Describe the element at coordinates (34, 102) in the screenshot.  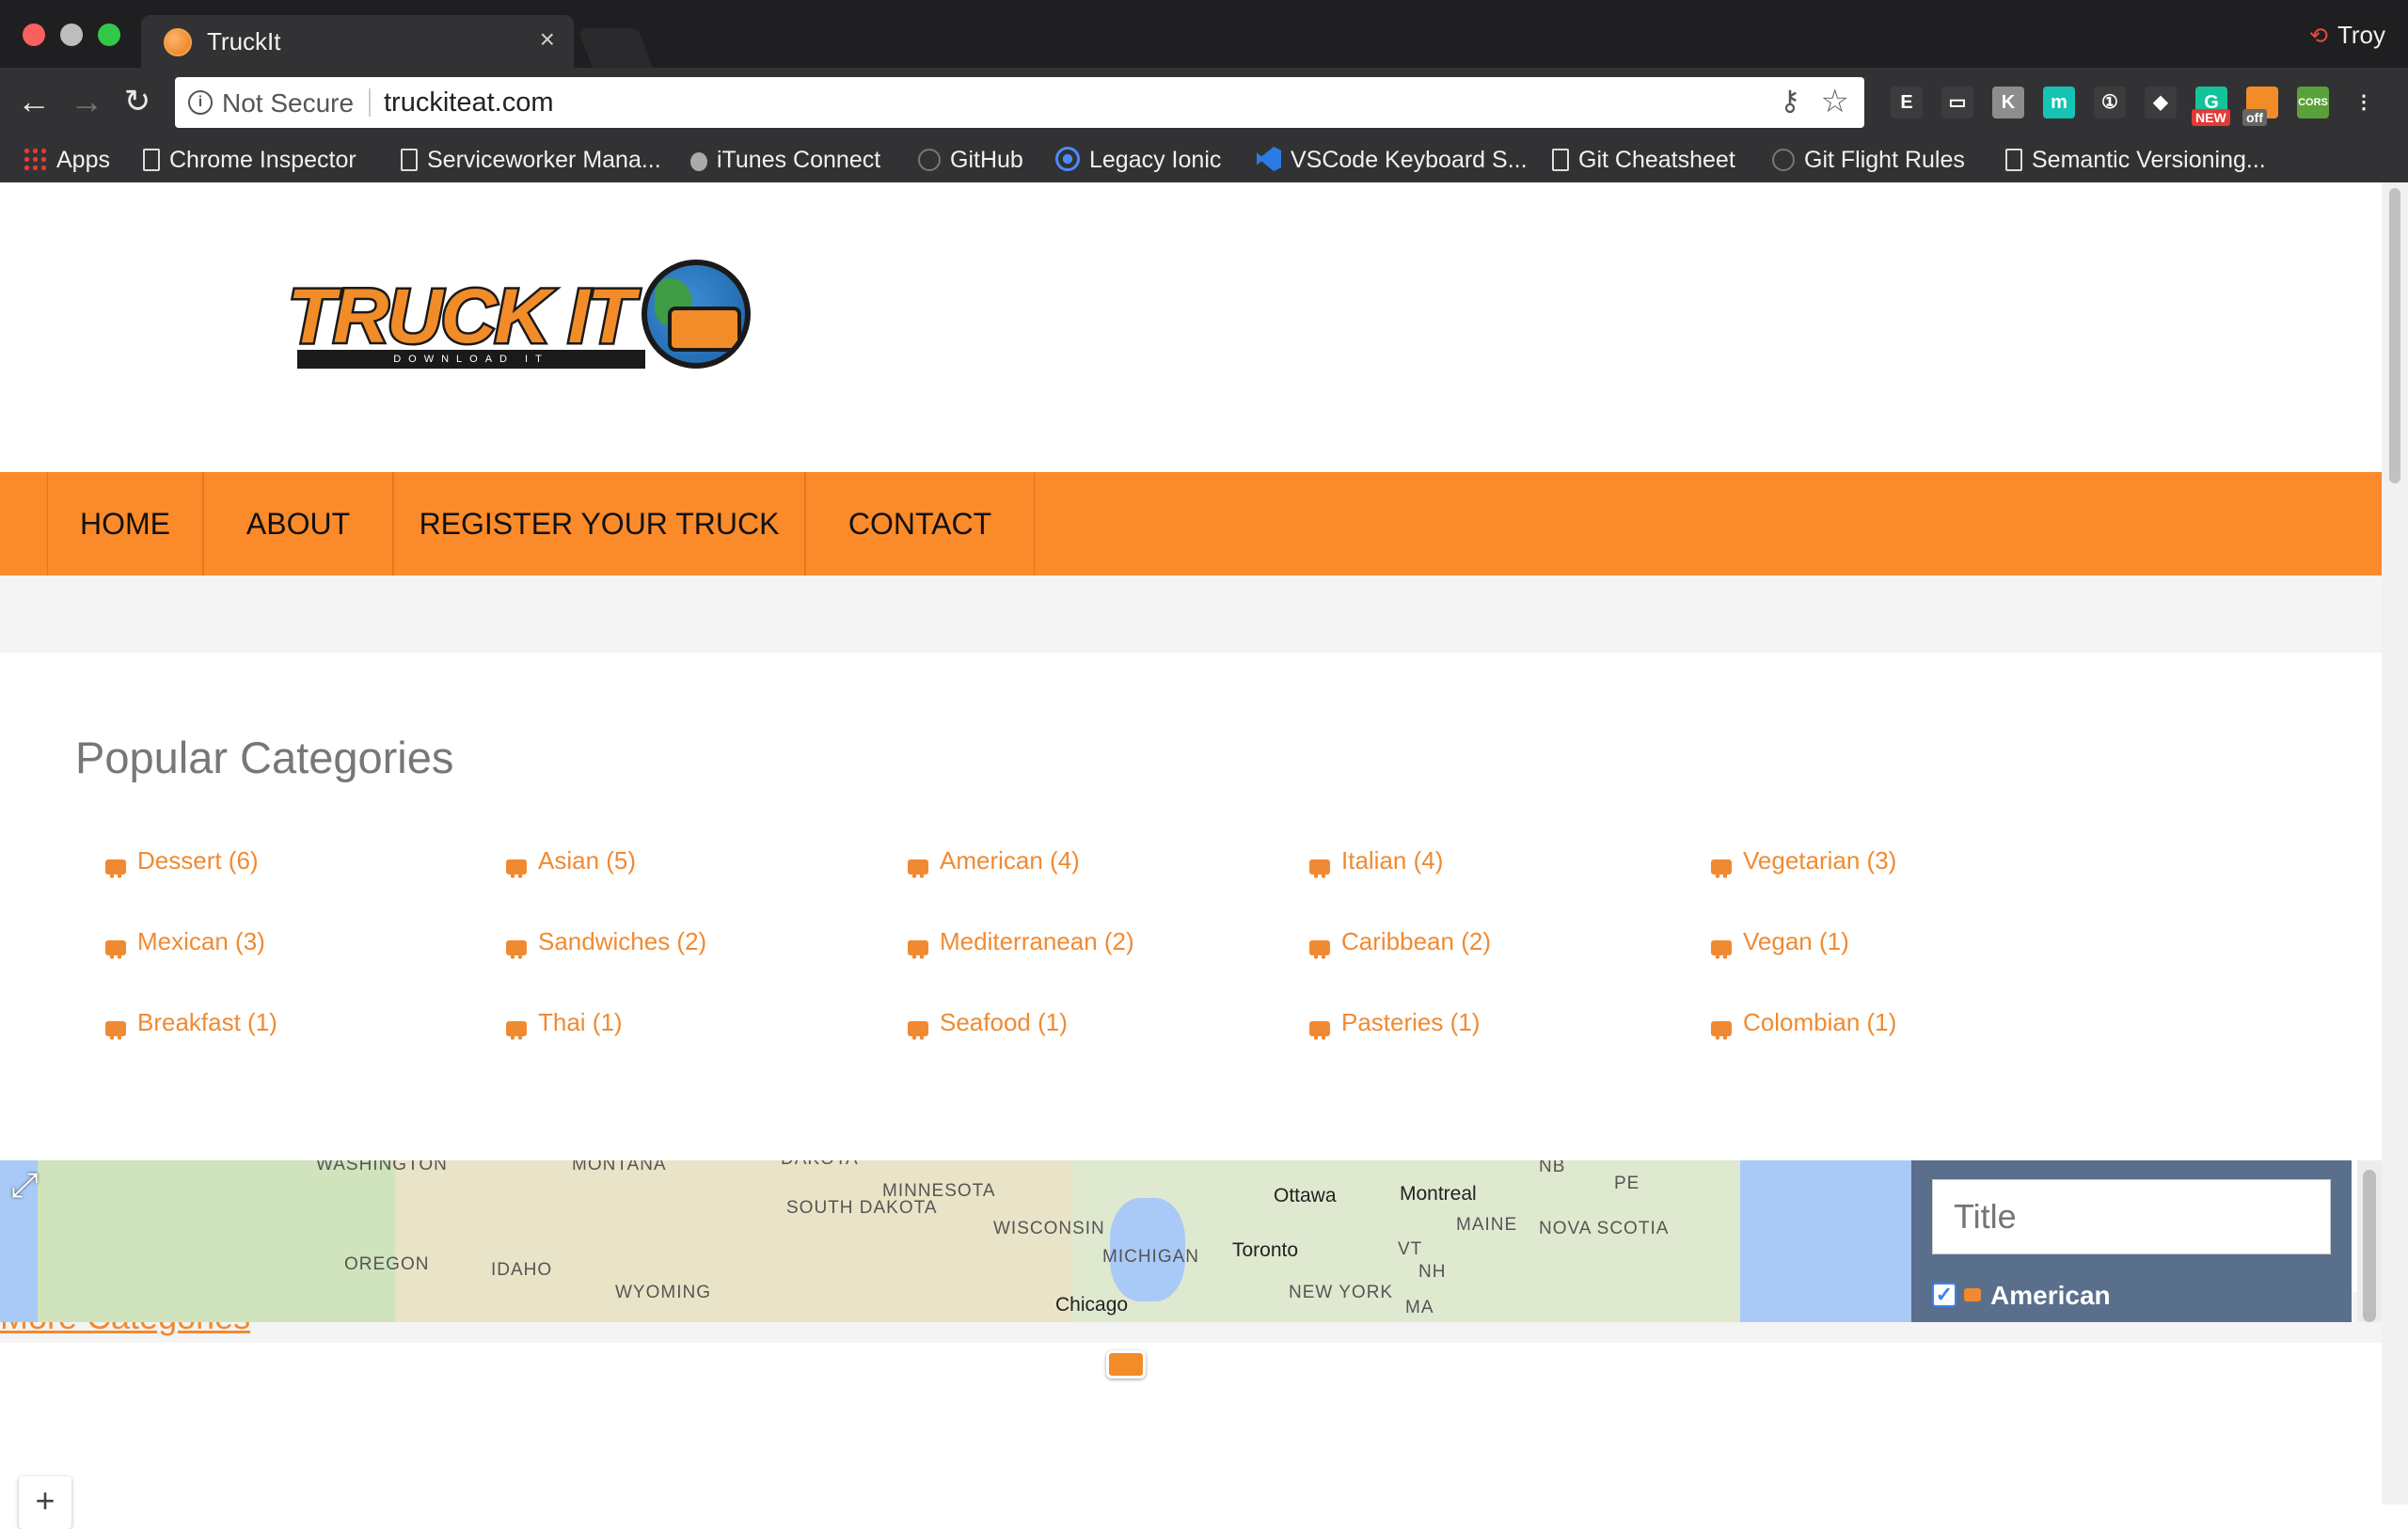
I see `back-icon: ←` at that location.